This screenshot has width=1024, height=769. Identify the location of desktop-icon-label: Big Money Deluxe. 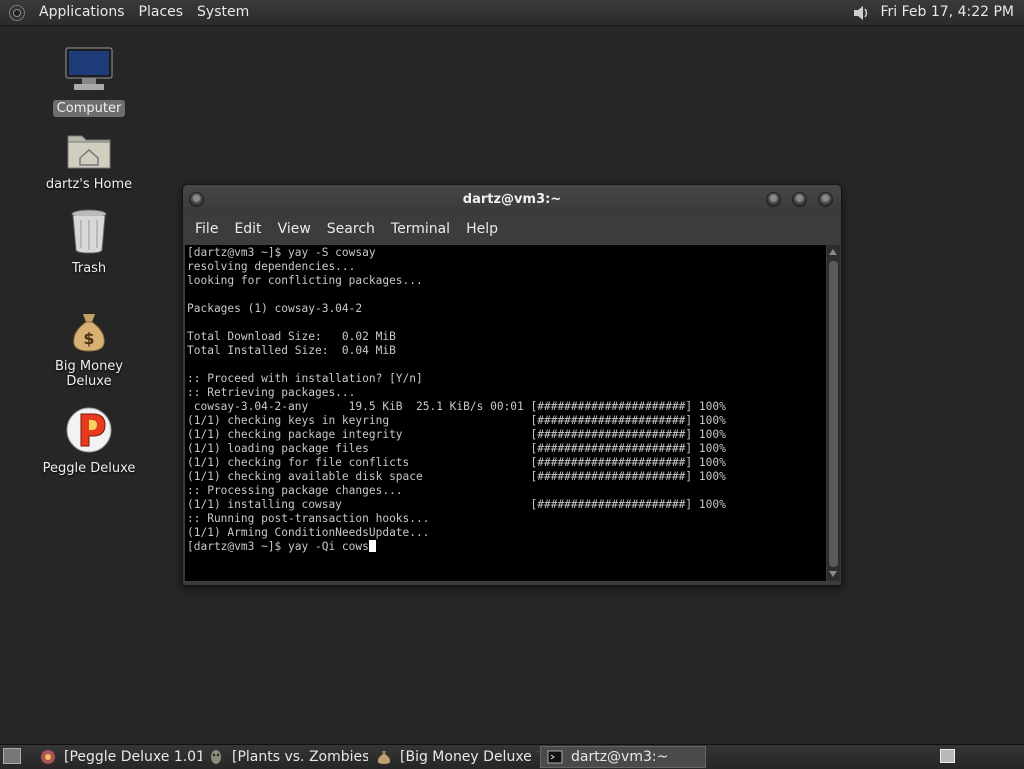
(89, 374).